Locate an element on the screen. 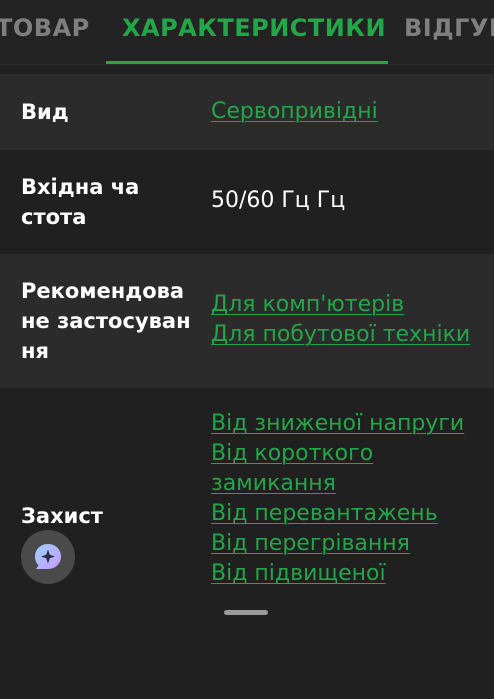 Image resolution: width=494 pixels, height=699 pixels. spec-link-overload: Від перевантажень is located at coordinates (347, 514).